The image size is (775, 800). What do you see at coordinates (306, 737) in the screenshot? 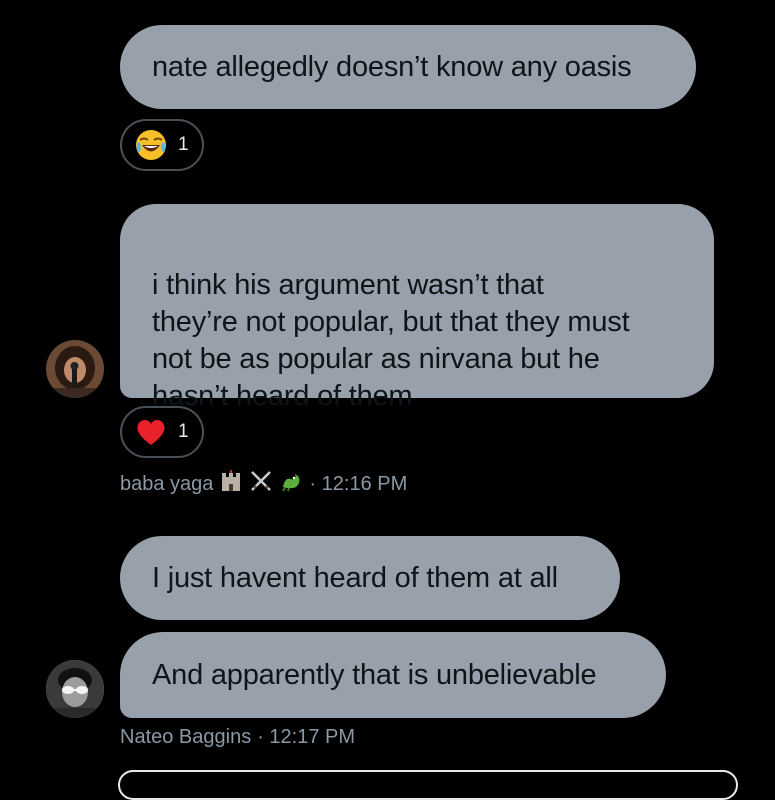
I see `timestamp: · 12:17 PM` at bounding box center [306, 737].